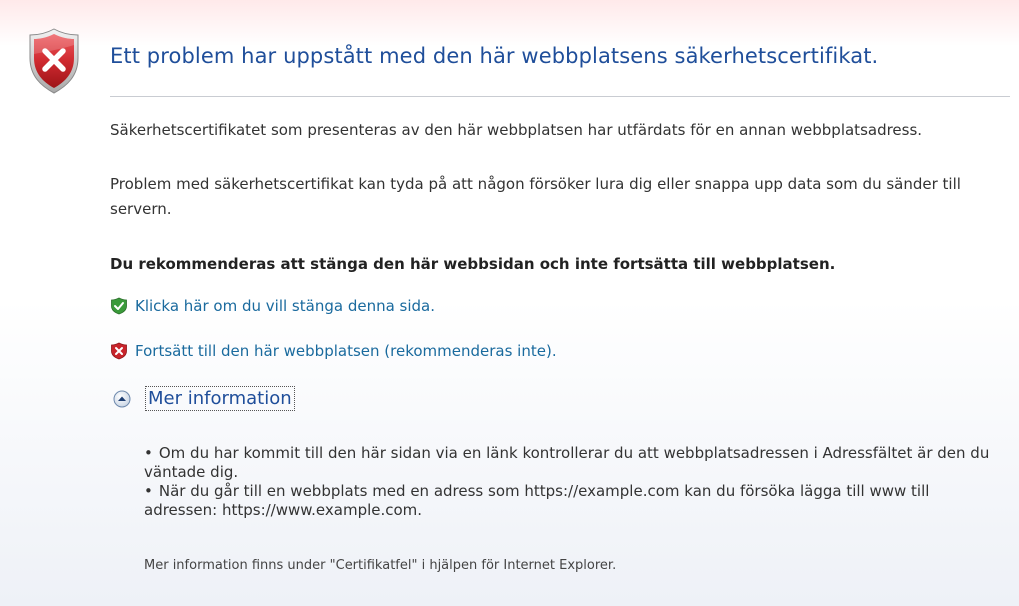  Describe the element at coordinates (122, 399) in the screenshot. I see `chevron-up-circle-icon` at that location.